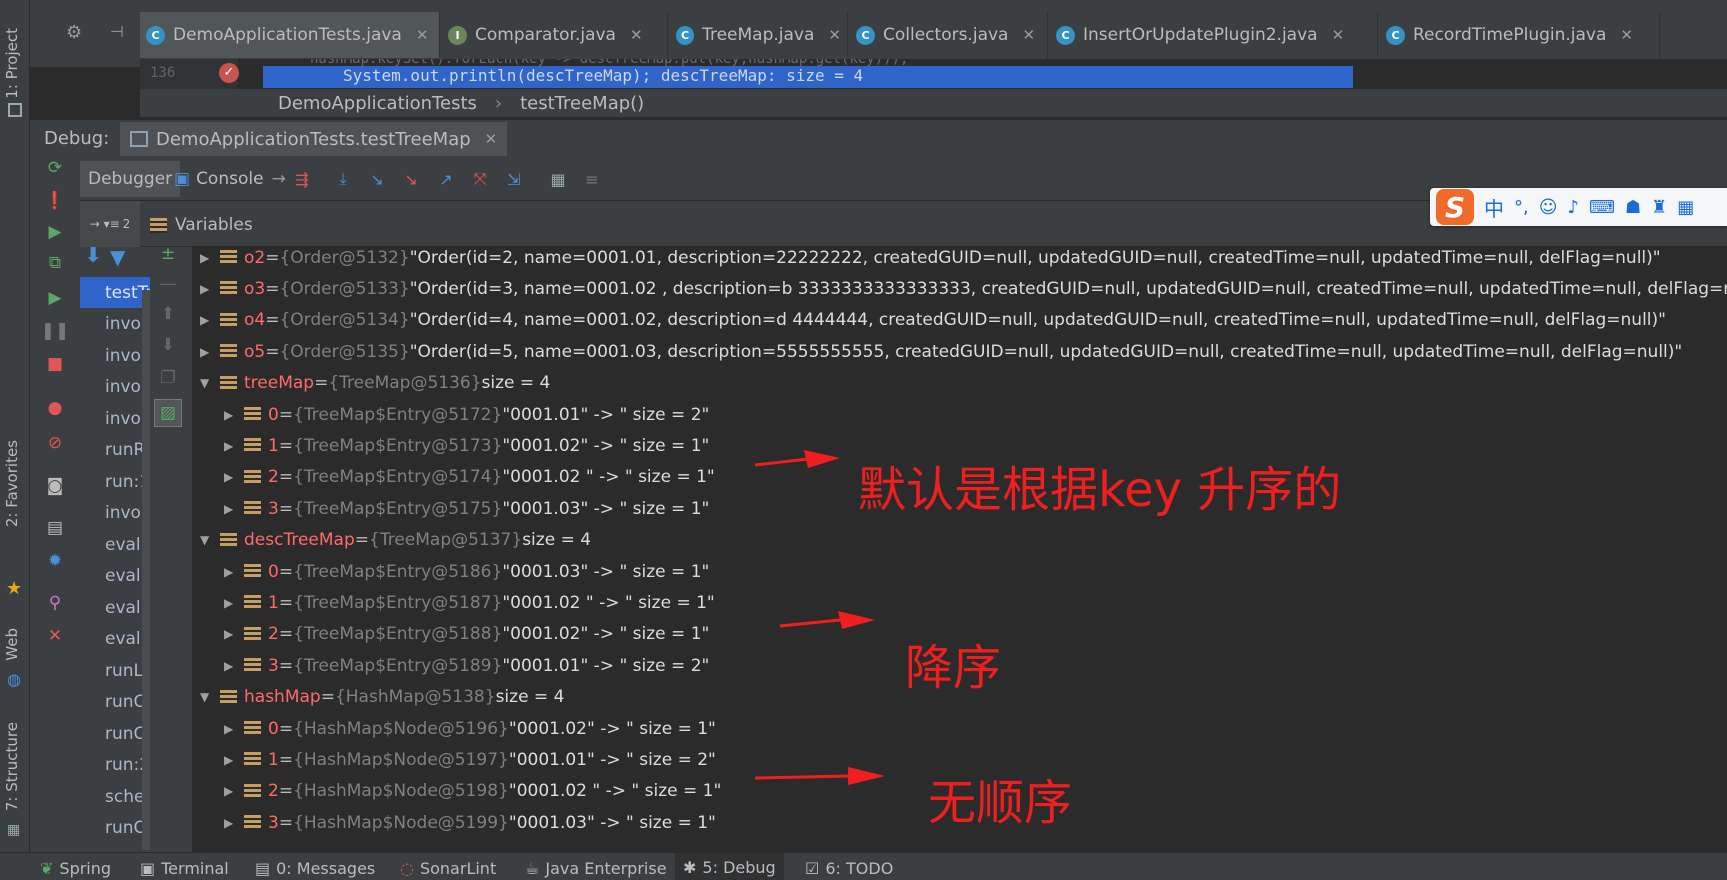 The width and height of the screenshot is (1727, 880). What do you see at coordinates (606, 868) in the screenshot?
I see `bottom-tab-label: Java Enterprise` at bounding box center [606, 868].